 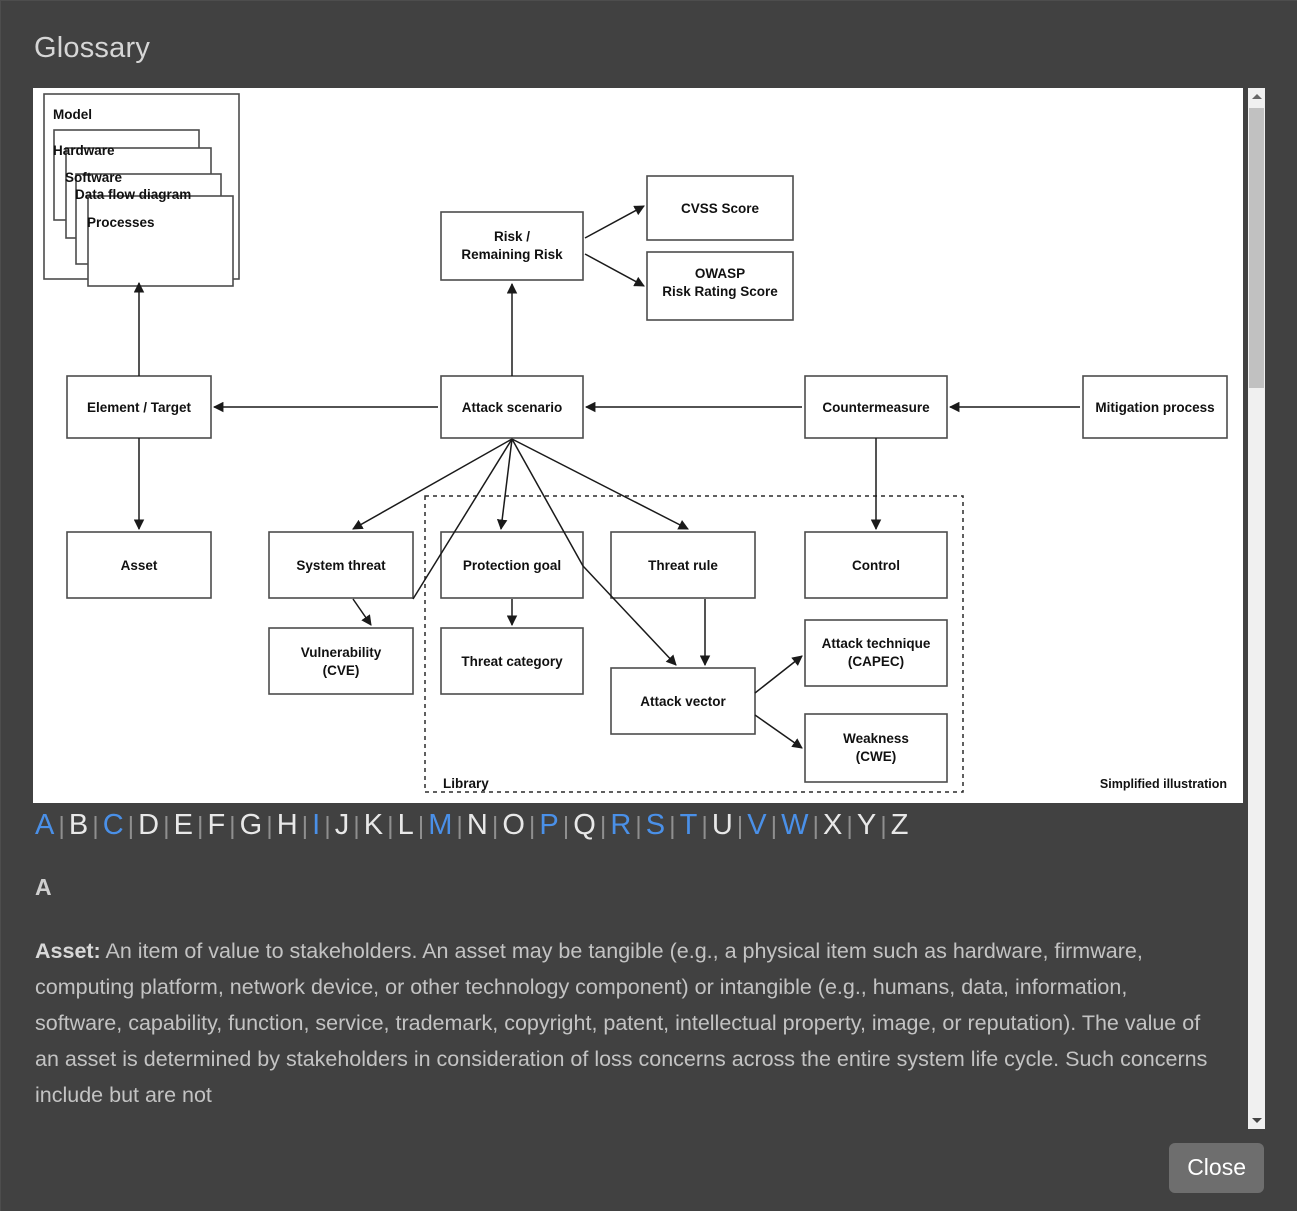 What do you see at coordinates (655, 825) in the screenshot?
I see `alphabet-link-s: S` at bounding box center [655, 825].